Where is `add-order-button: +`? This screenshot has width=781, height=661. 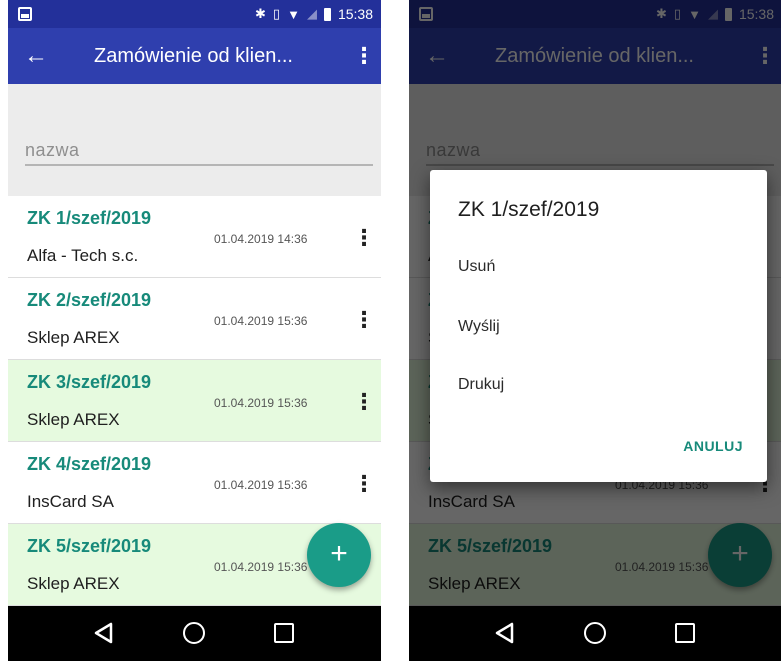 add-order-button: + is located at coordinates (339, 555).